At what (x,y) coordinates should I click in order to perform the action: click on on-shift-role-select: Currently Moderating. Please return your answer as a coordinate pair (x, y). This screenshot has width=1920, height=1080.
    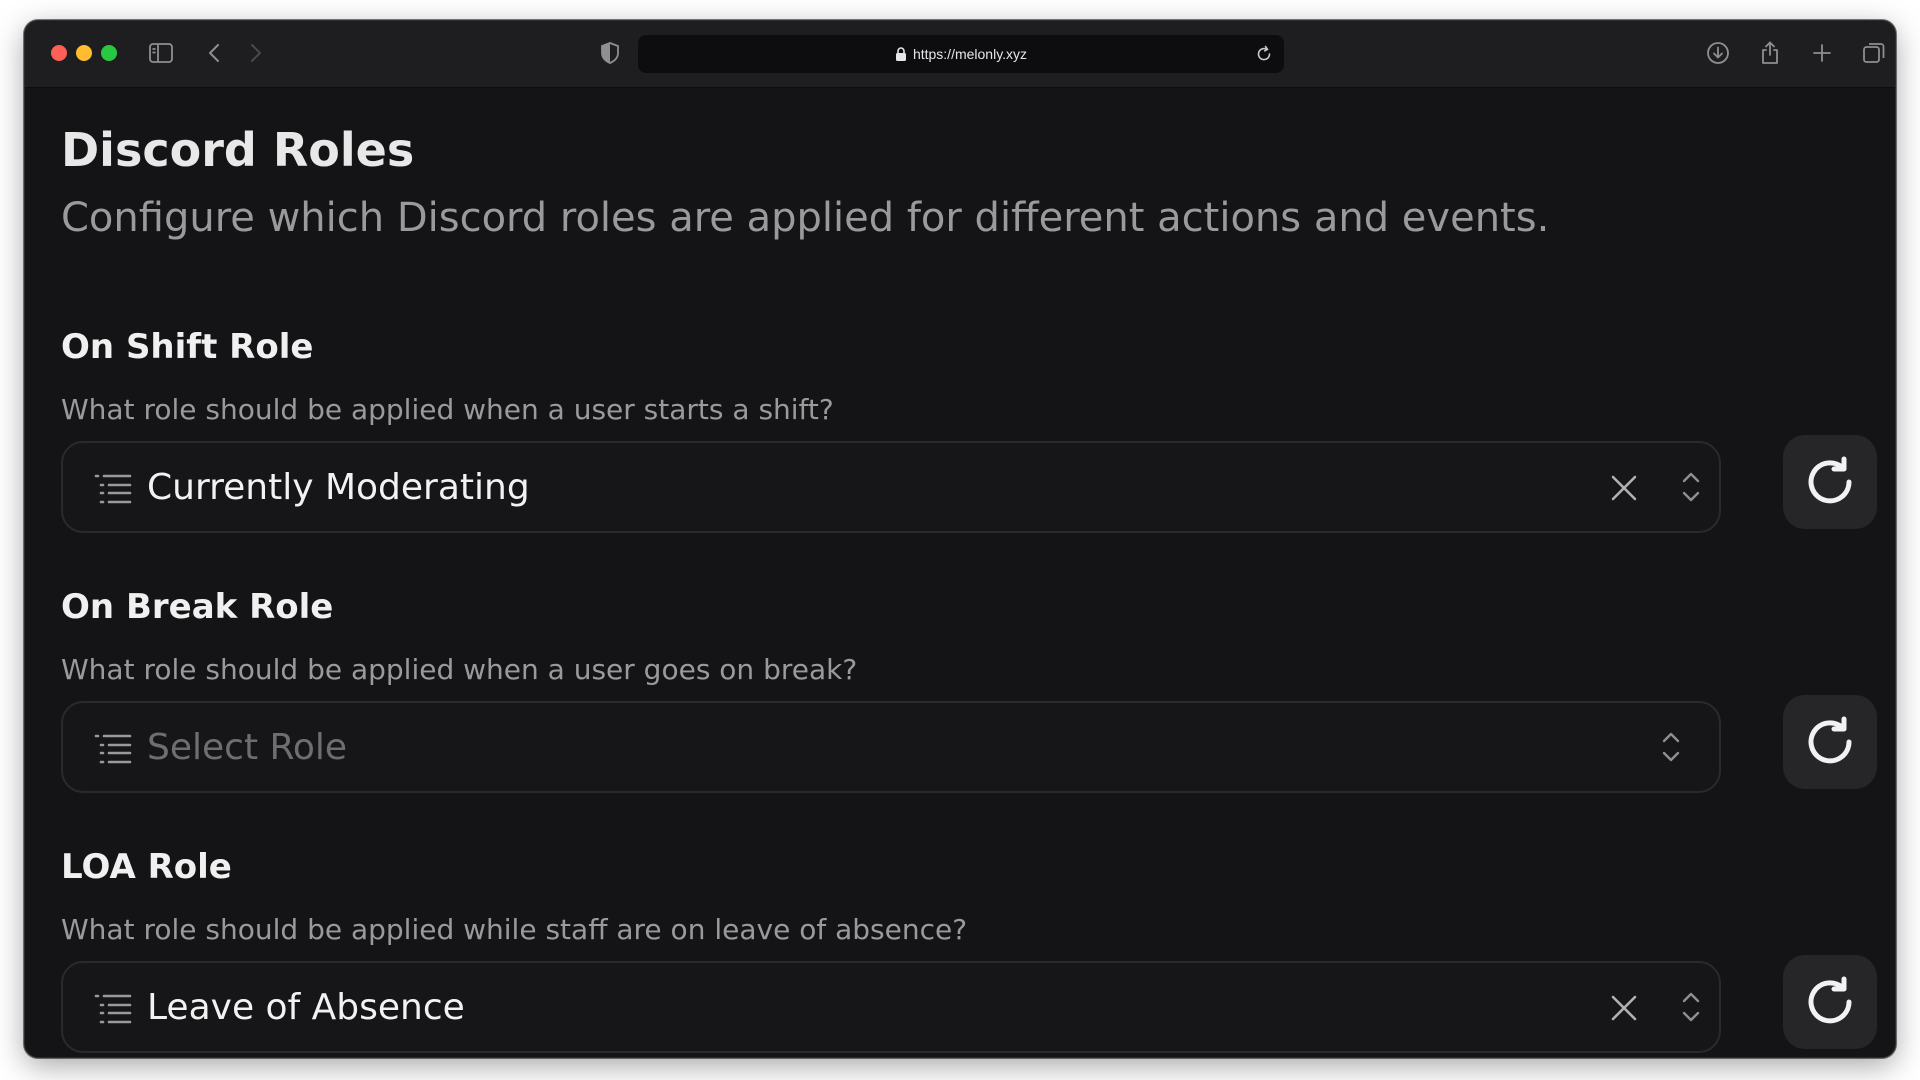
    Looking at the image, I should click on (891, 487).